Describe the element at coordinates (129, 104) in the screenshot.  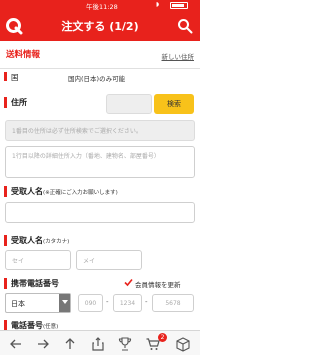
I see `postal-code-field` at that location.